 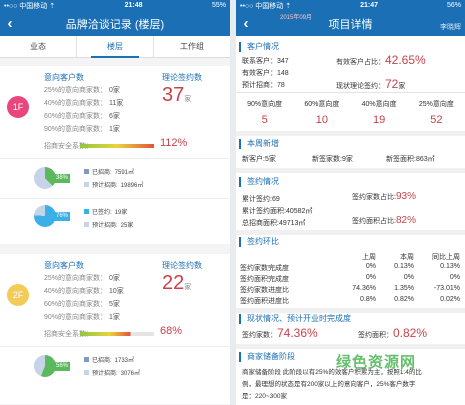 I want to click on customer-section: 客户情况, so click(x=350, y=47).